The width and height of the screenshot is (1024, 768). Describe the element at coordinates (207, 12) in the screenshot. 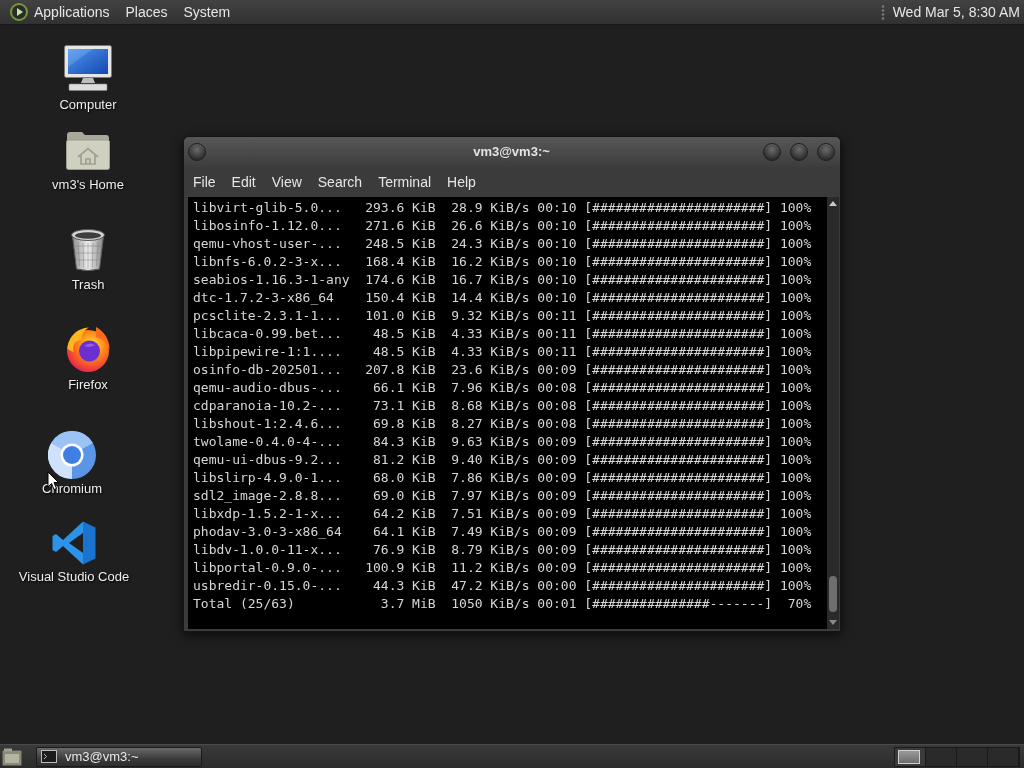

I see `panel-menu: System` at that location.